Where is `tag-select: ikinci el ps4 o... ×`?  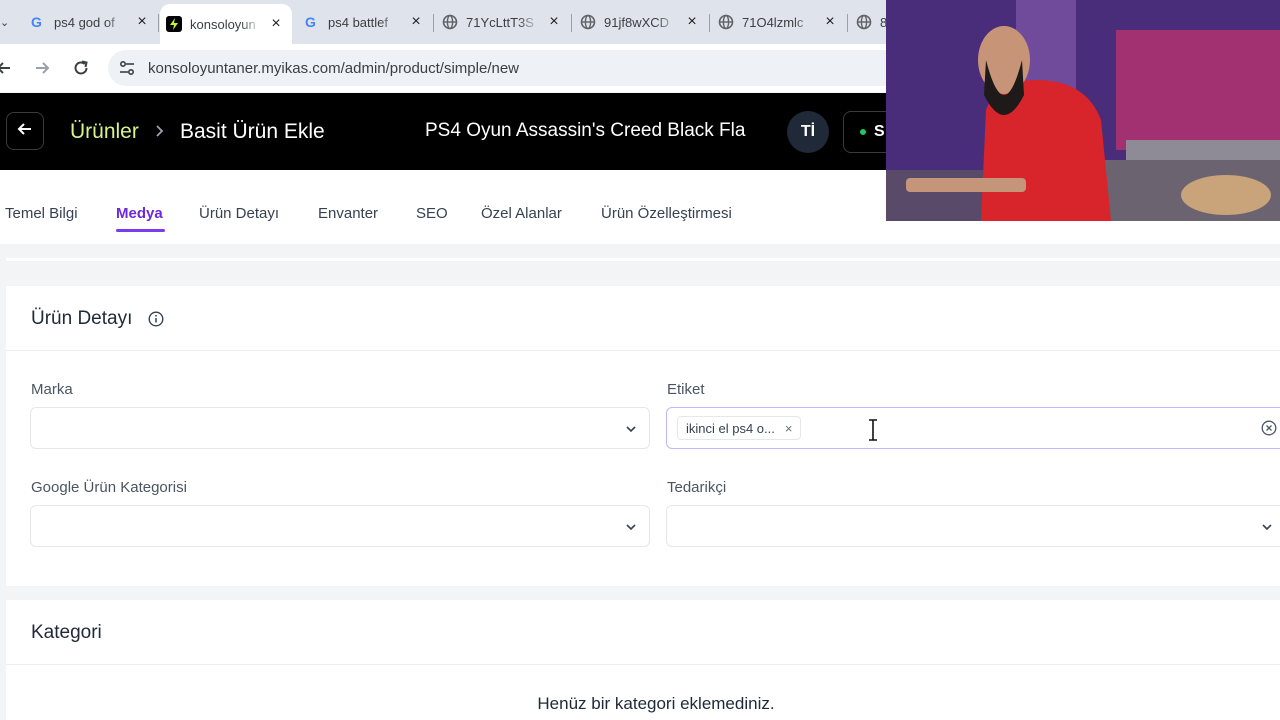
tag-select: ikinci el ps4 o... × is located at coordinates (973, 428).